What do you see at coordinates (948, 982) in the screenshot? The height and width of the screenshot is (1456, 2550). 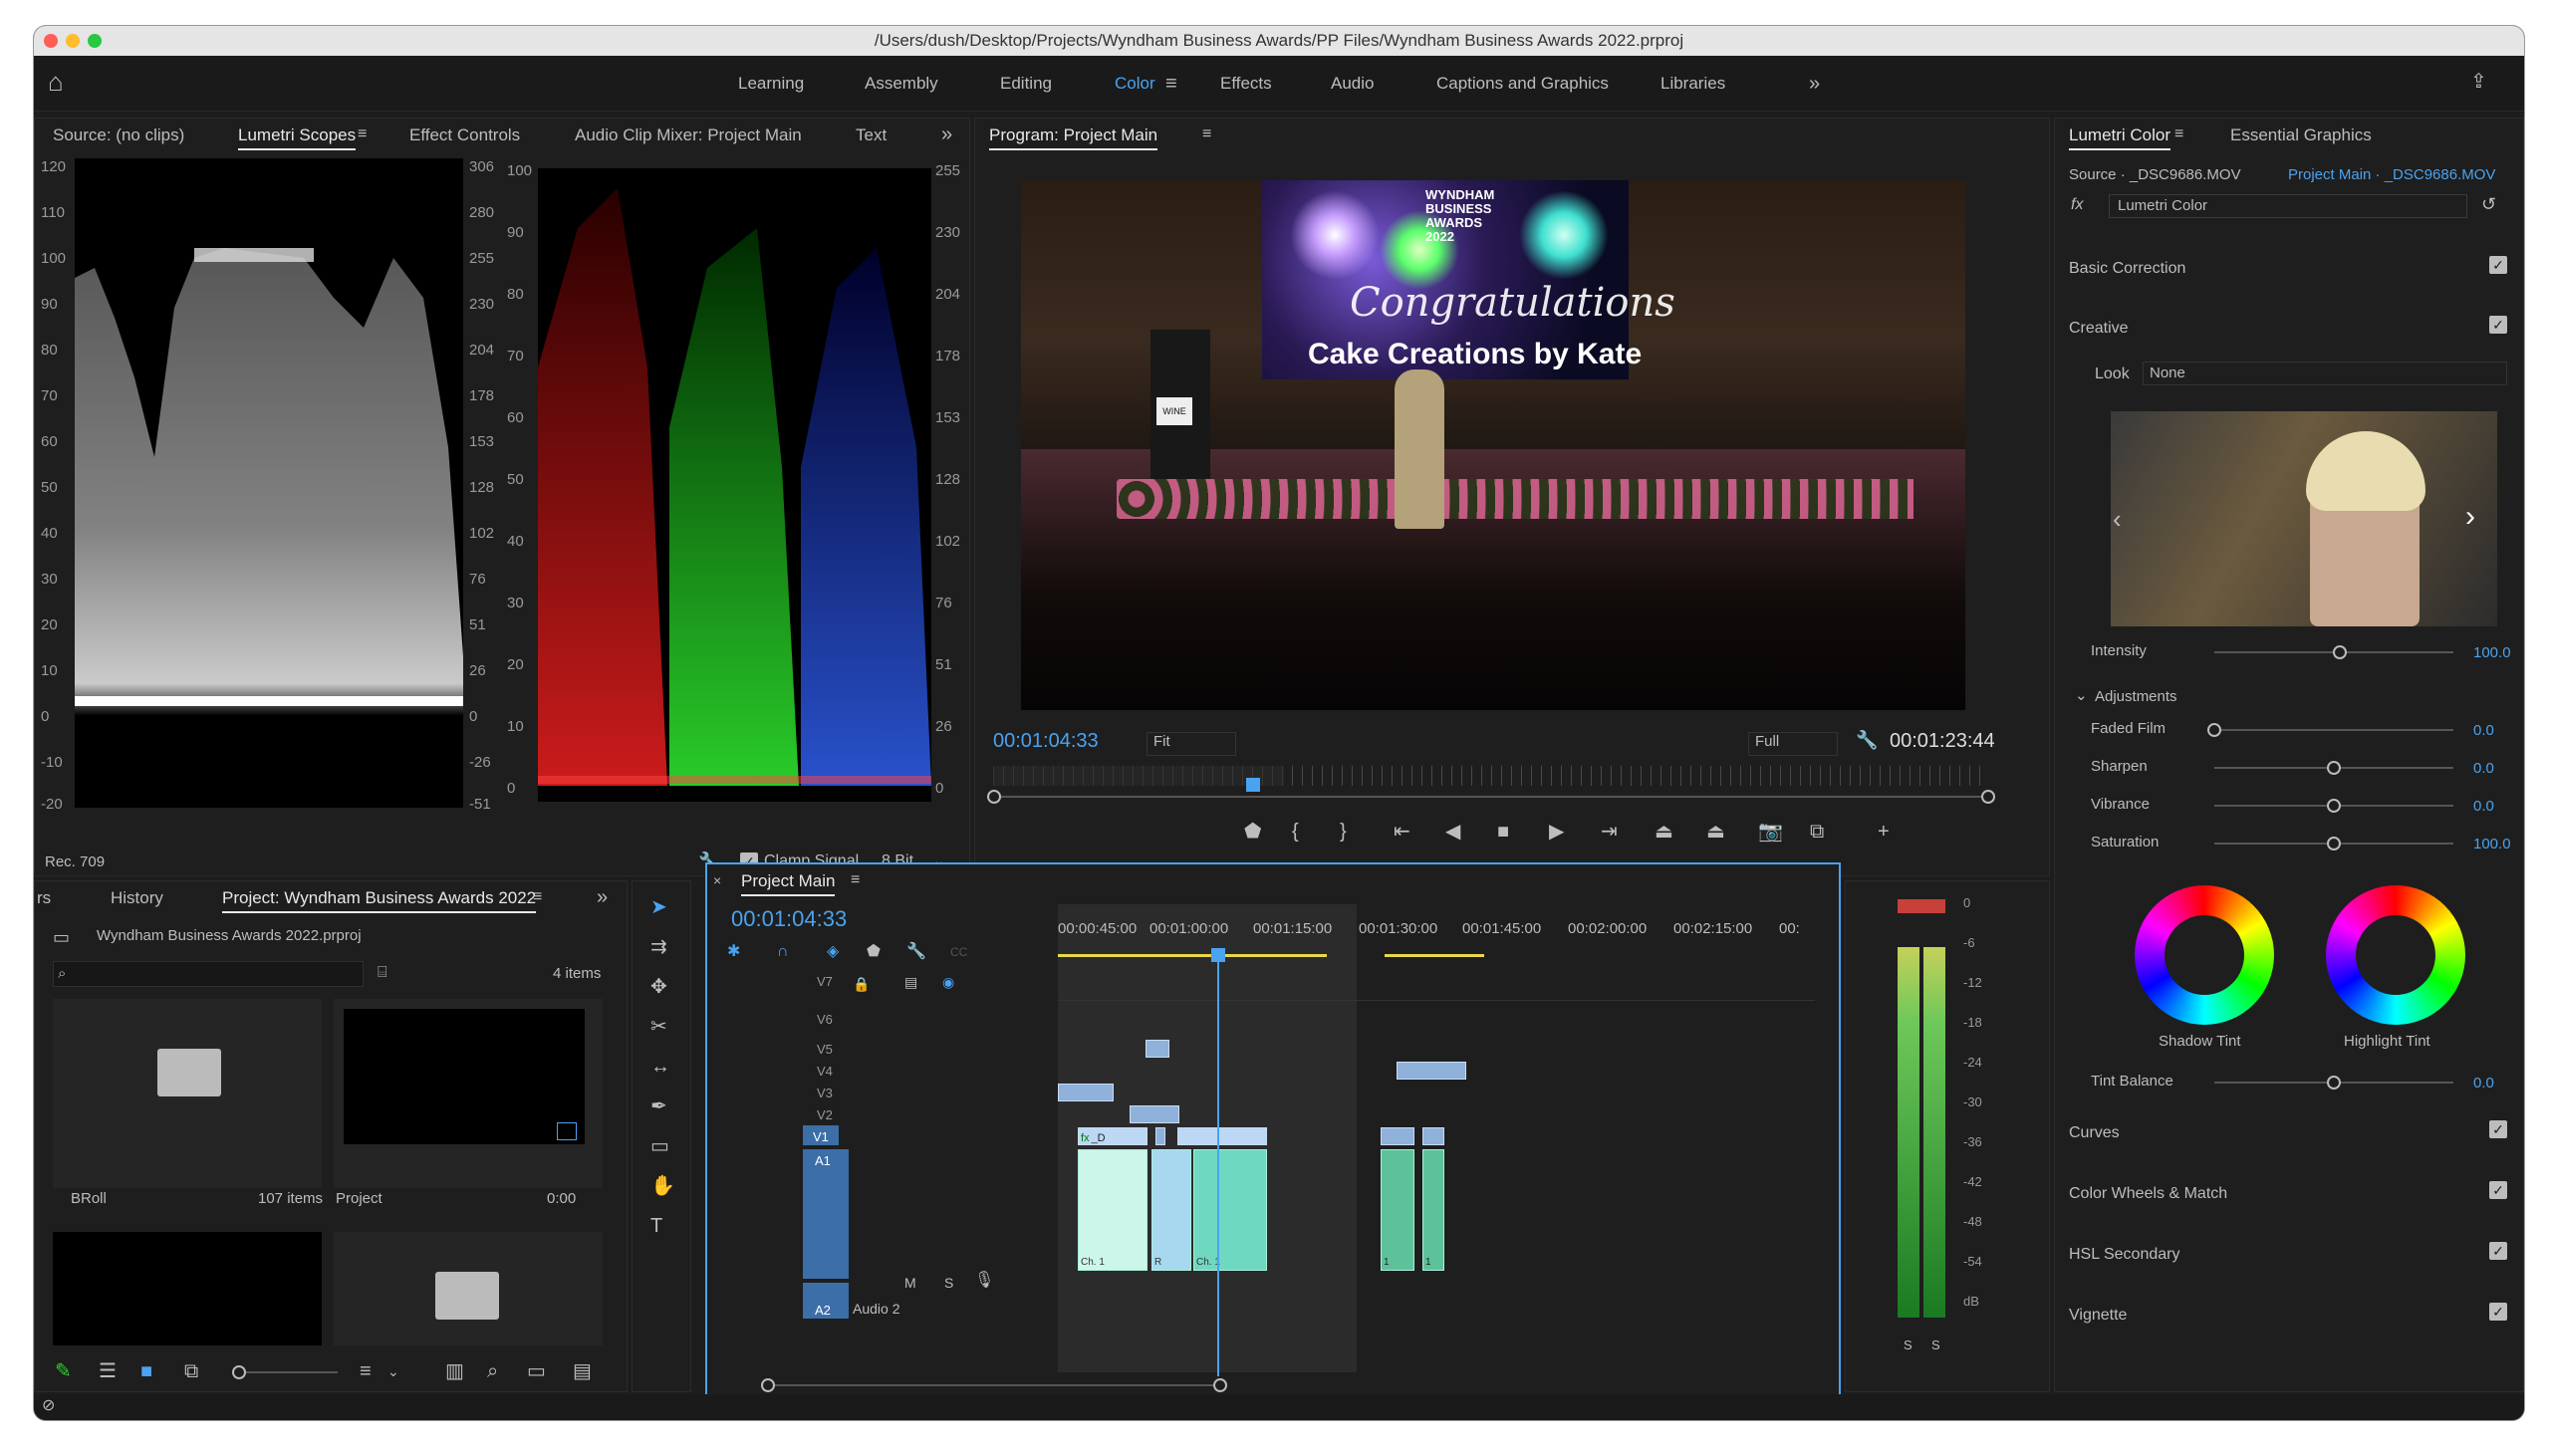 I see `eye-icon: ◉` at bounding box center [948, 982].